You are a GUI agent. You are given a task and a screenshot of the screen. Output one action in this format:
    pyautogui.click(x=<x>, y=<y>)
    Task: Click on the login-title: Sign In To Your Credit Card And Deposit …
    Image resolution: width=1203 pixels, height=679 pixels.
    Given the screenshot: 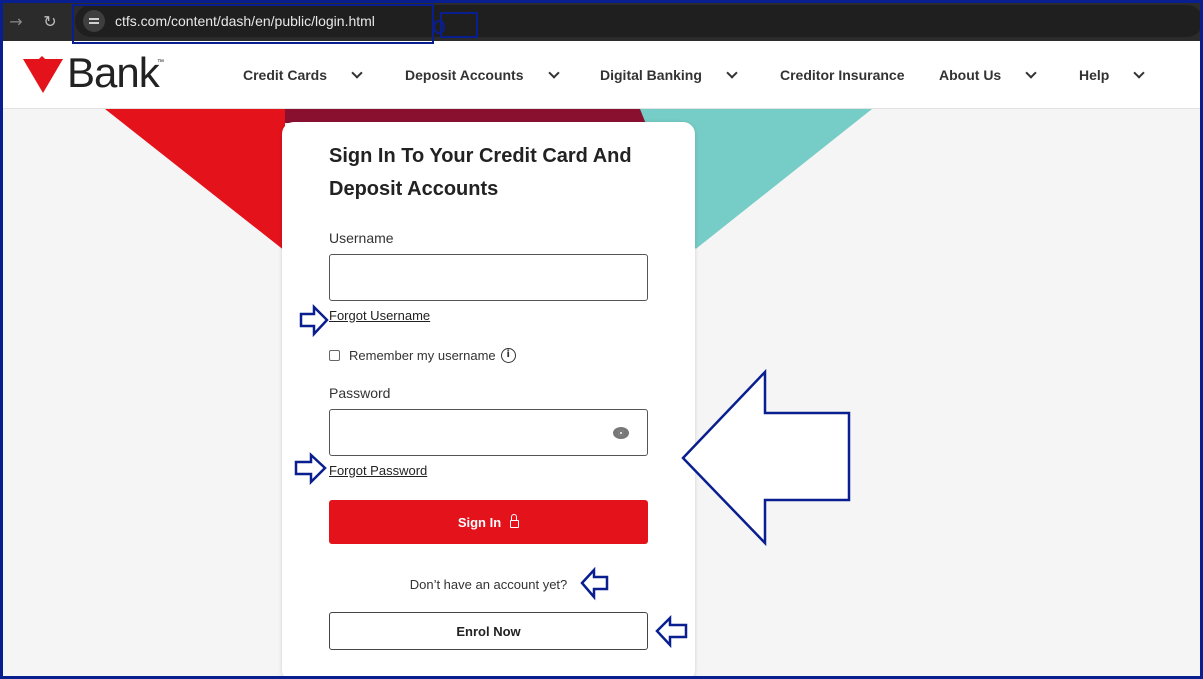 What is the action you would take?
    pyautogui.click(x=480, y=172)
    